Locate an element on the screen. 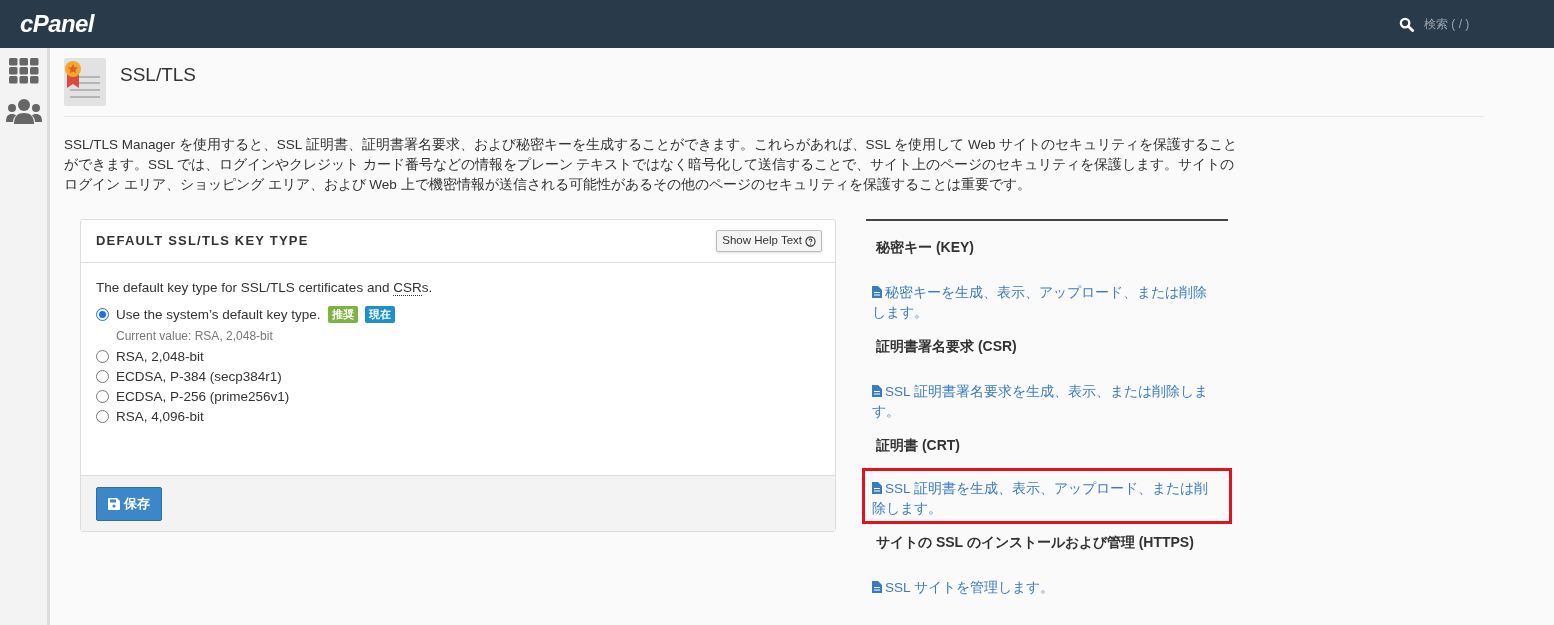 This screenshot has width=1554, height=625. option-label: RSA, 2,048-bit is located at coordinates (160, 356).